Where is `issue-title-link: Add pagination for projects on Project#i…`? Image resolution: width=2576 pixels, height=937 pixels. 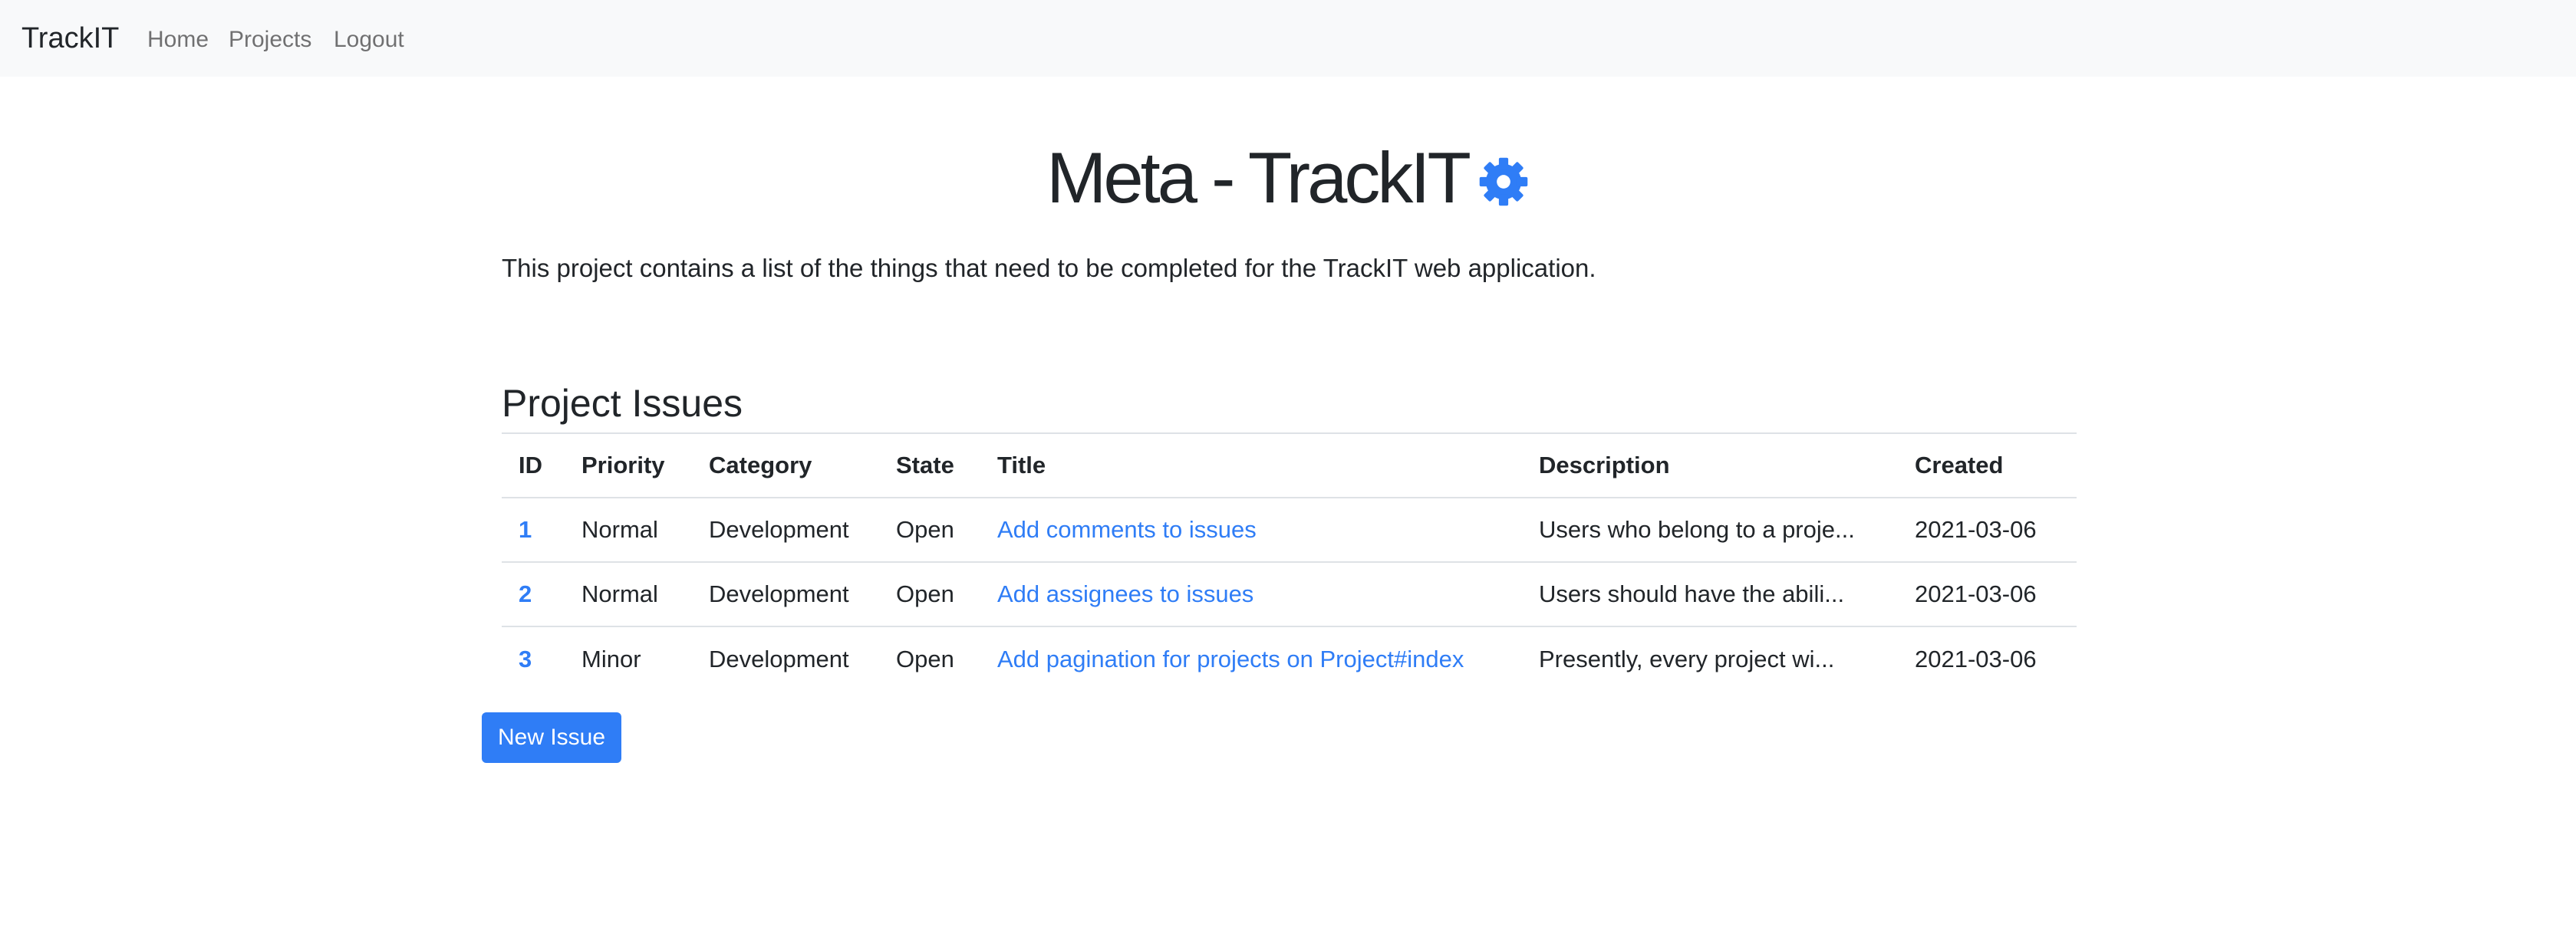
issue-title-link: Add pagination for projects on Project#i… is located at coordinates (1230, 659).